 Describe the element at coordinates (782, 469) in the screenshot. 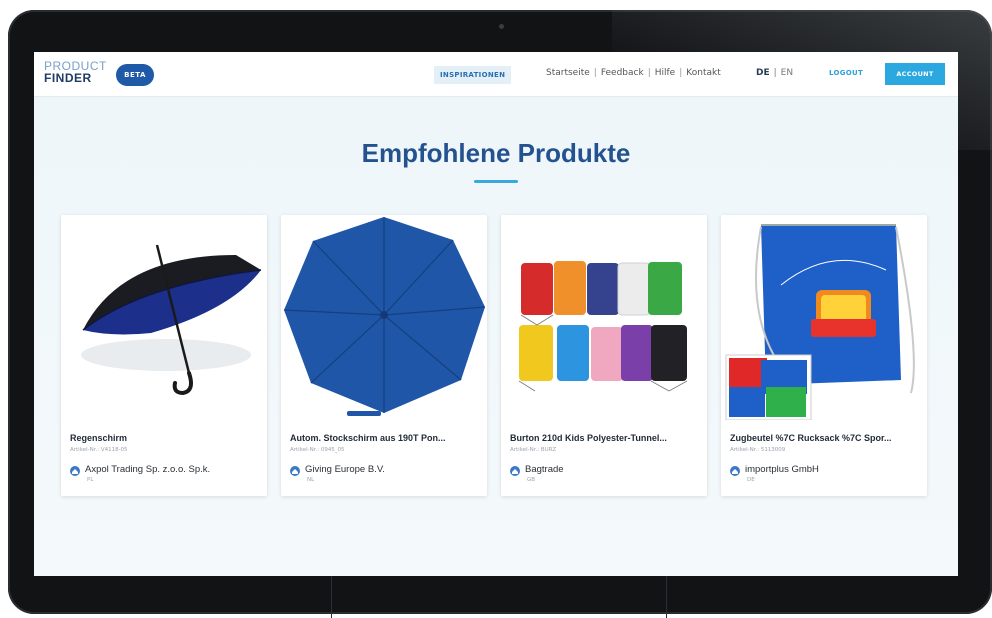

I see `supplier-name: importplus GmbH` at that location.